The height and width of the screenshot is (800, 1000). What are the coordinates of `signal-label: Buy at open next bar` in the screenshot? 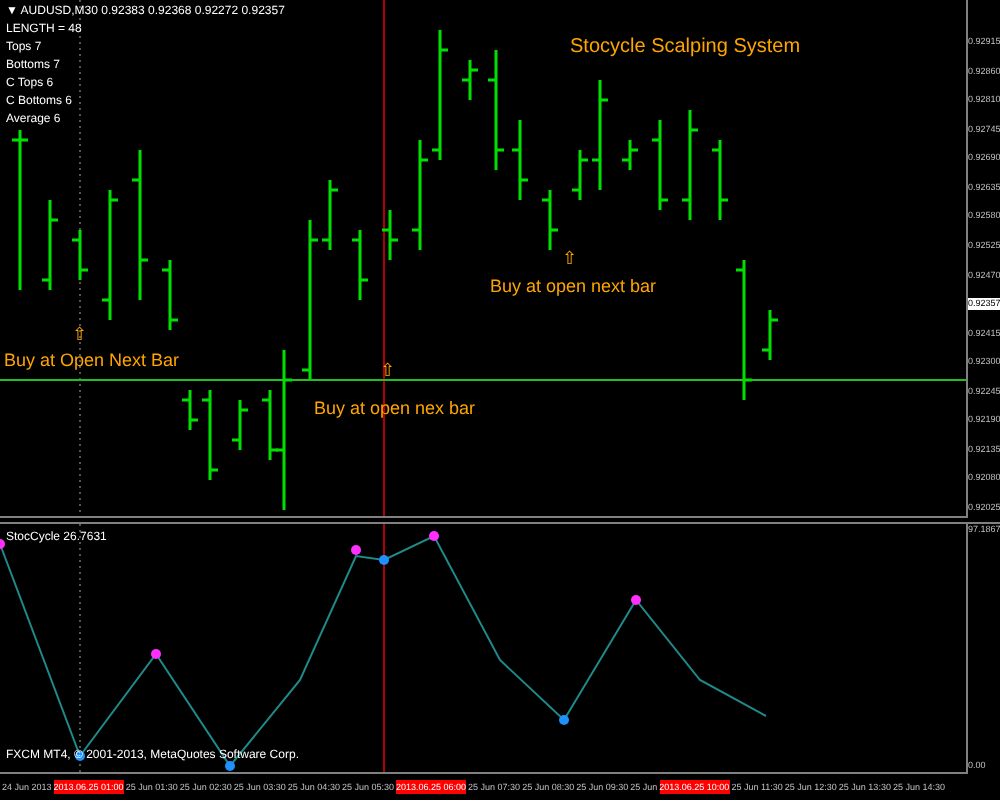 It's located at (573, 287).